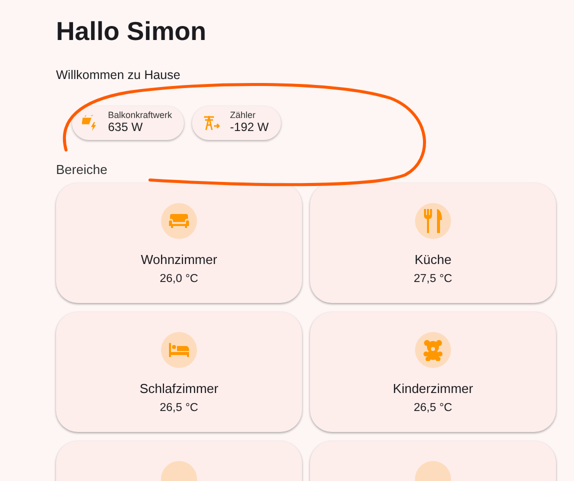 Image resolution: width=574 pixels, height=481 pixels. Describe the element at coordinates (90, 123) in the screenshot. I see `solar-panel-icon` at that location.